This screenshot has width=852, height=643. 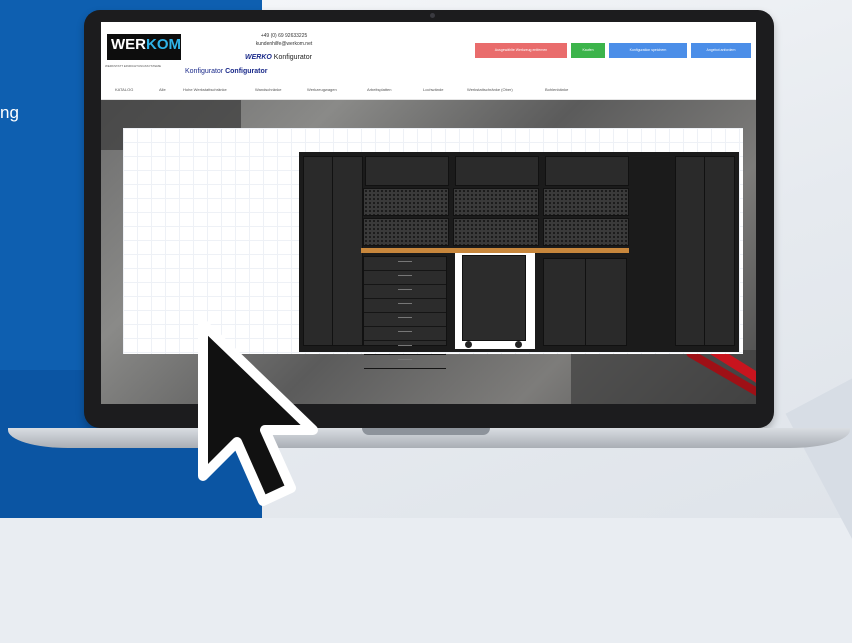 I want to click on contact-phone: +49 (0) 69 92633225, so click(x=284, y=36).